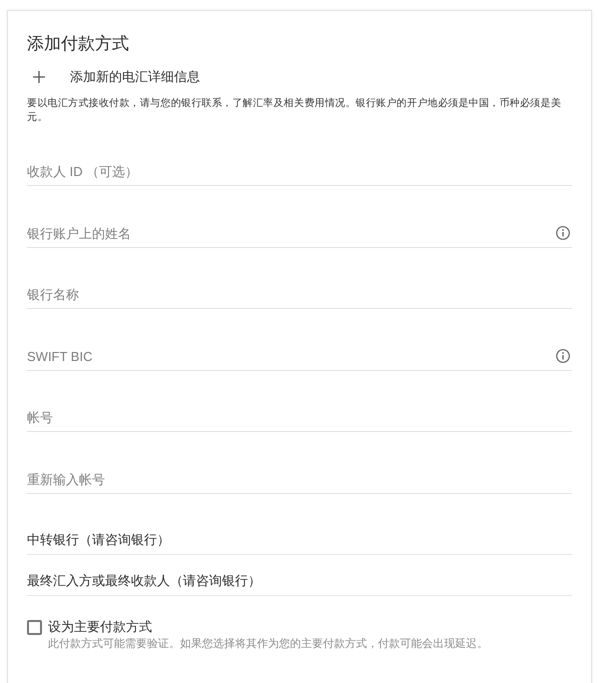  Describe the element at coordinates (268, 643) in the screenshot. I see `checkbox-note: 此付款方式可能需要验证。如果您选择将其作为您的主要付款方式，付款可能会出现延迟。` at that location.